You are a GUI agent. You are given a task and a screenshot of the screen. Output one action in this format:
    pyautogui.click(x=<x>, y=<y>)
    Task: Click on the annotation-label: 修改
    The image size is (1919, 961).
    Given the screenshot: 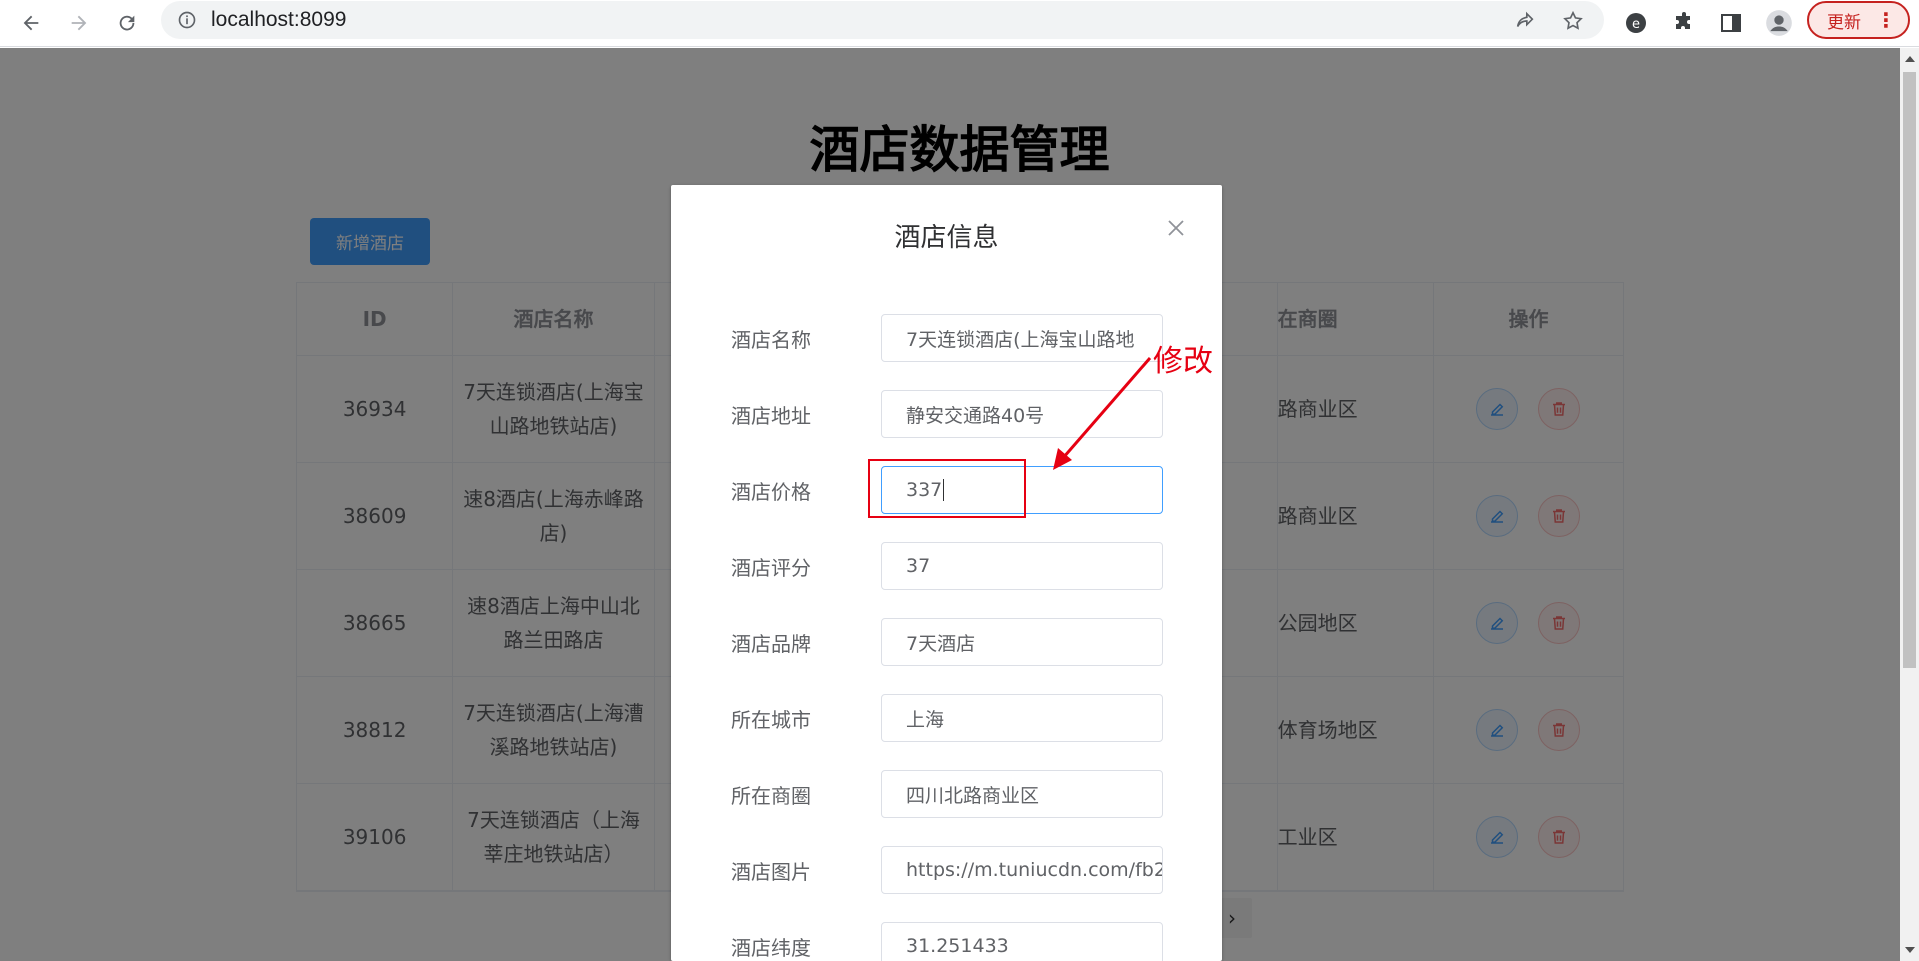 What is the action you would take?
    pyautogui.click(x=1183, y=361)
    